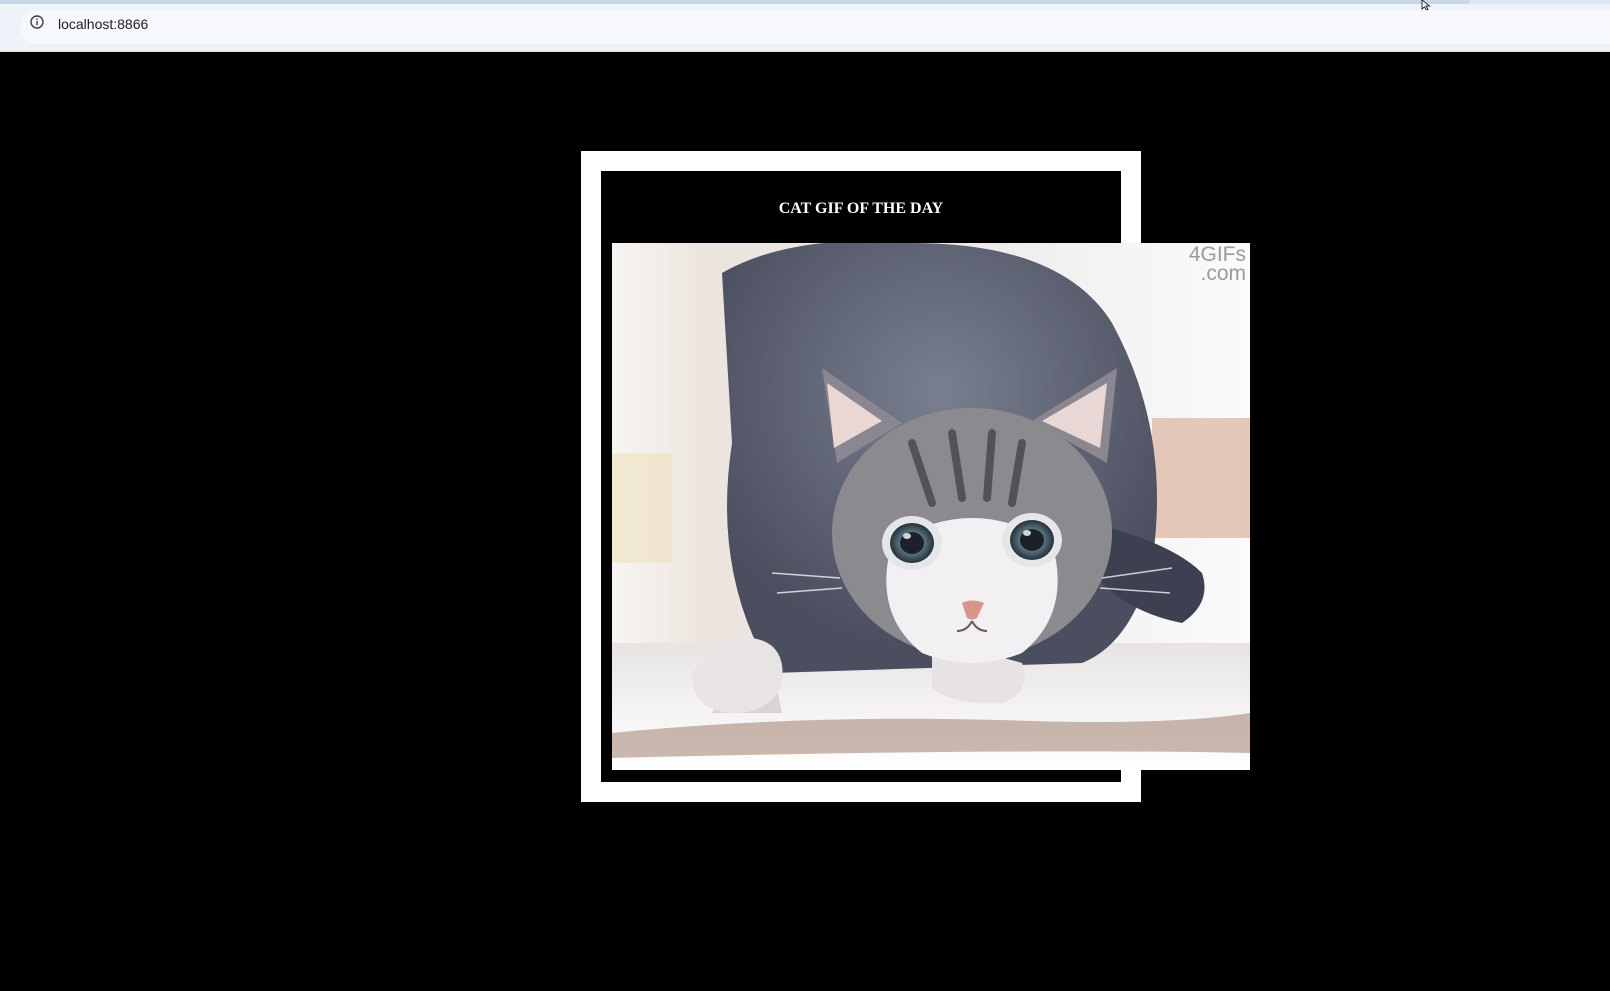 The image size is (1610, 991). Describe the element at coordinates (37, 22) in the screenshot. I see `info-circle-icon` at that location.